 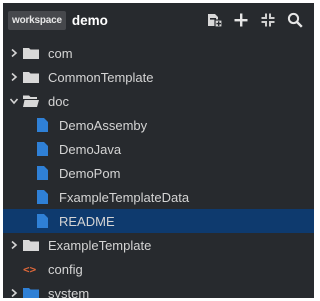 I want to click on tree-item-demojava: DemoJava, so click(x=158, y=149).